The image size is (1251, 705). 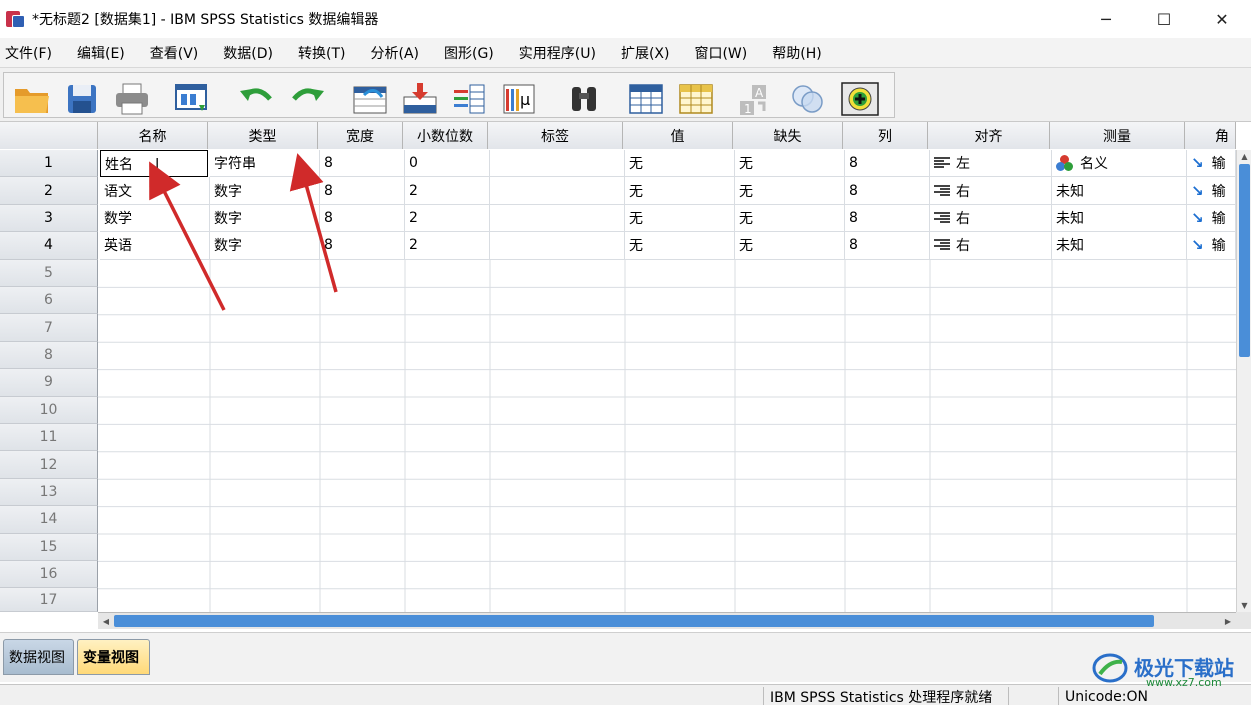 What do you see at coordinates (155, 191) in the screenshot?
I see `cell-name: 语文` at bounding box center [155, 191].